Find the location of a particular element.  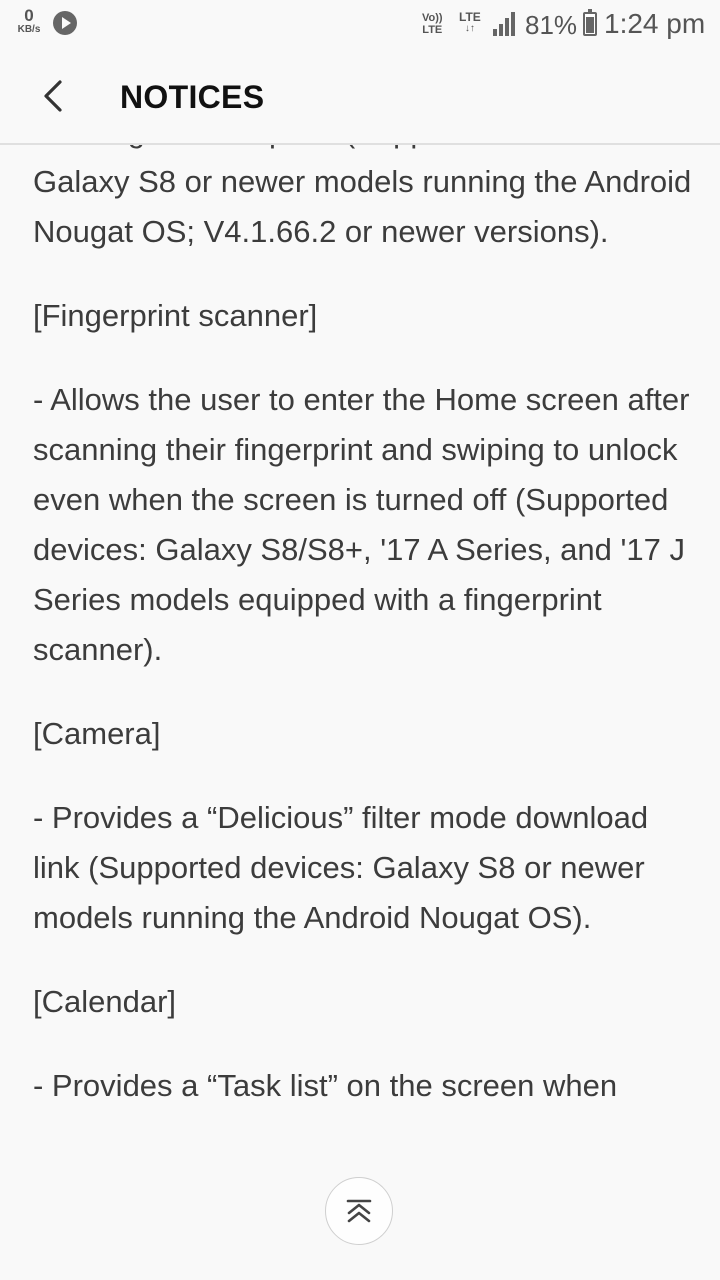

battery-icon is located at coordinates (590, 22).